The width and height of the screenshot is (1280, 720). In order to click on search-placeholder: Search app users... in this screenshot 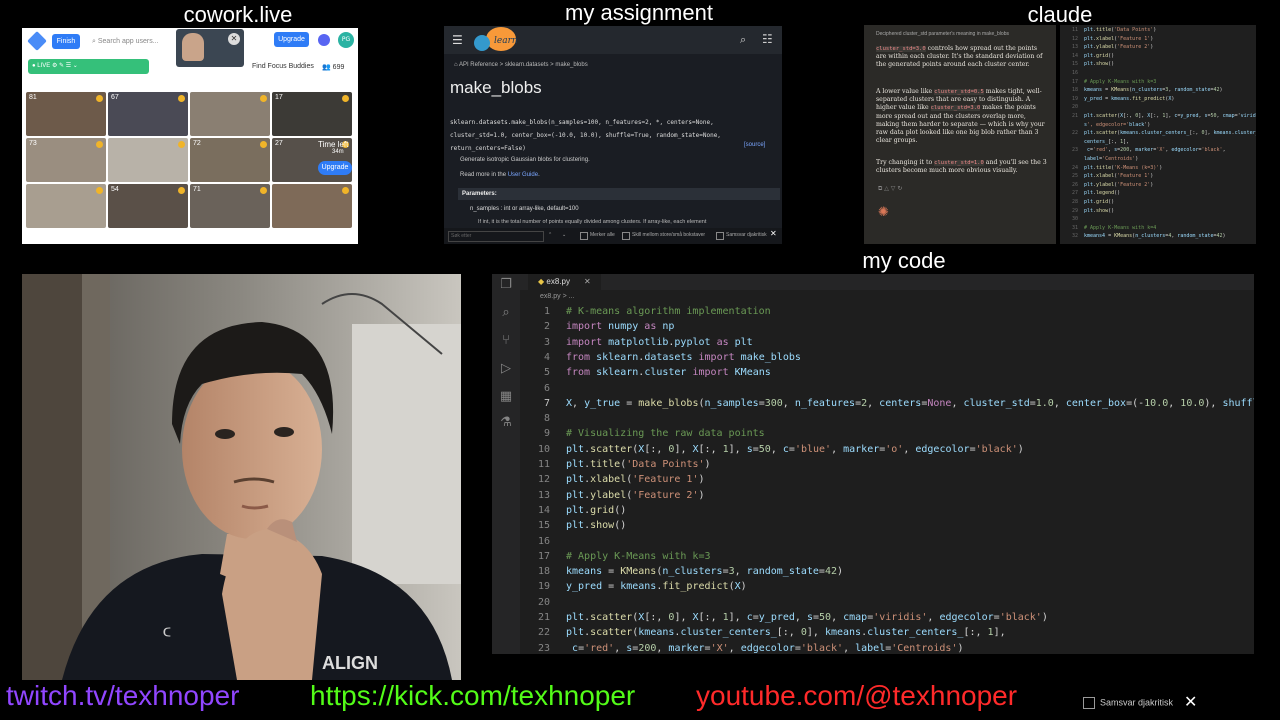, I will do `click(128, 41)`.